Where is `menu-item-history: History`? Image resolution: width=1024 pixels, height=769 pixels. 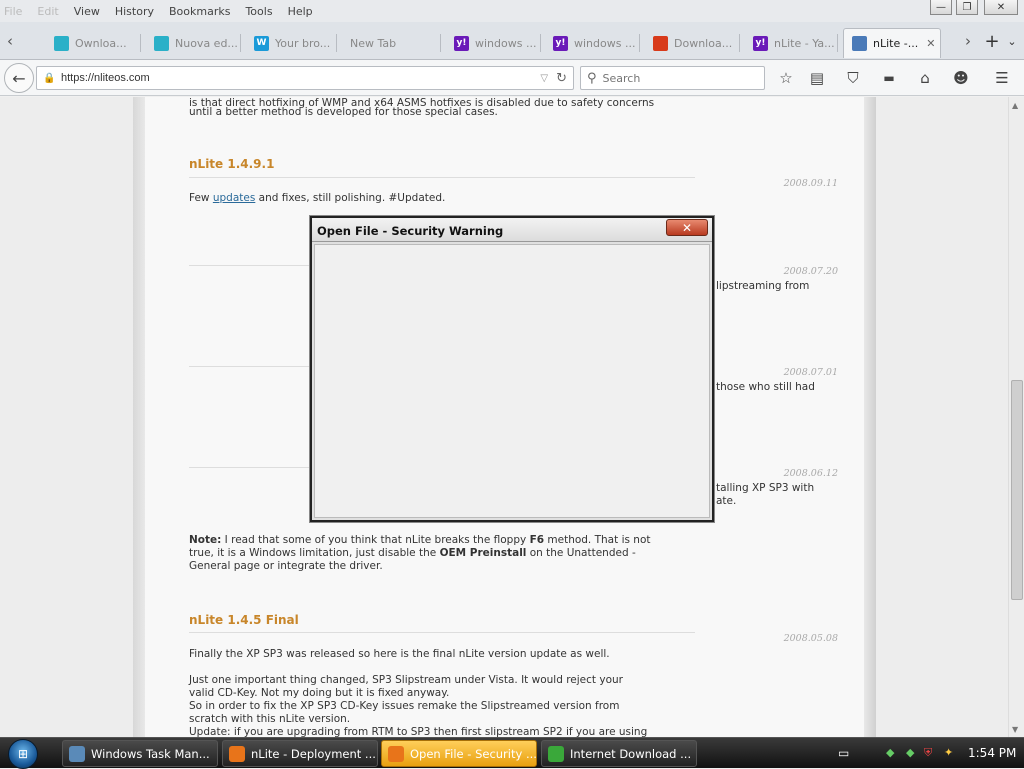
menu-item-history: History is located at coordinates (134, 11).